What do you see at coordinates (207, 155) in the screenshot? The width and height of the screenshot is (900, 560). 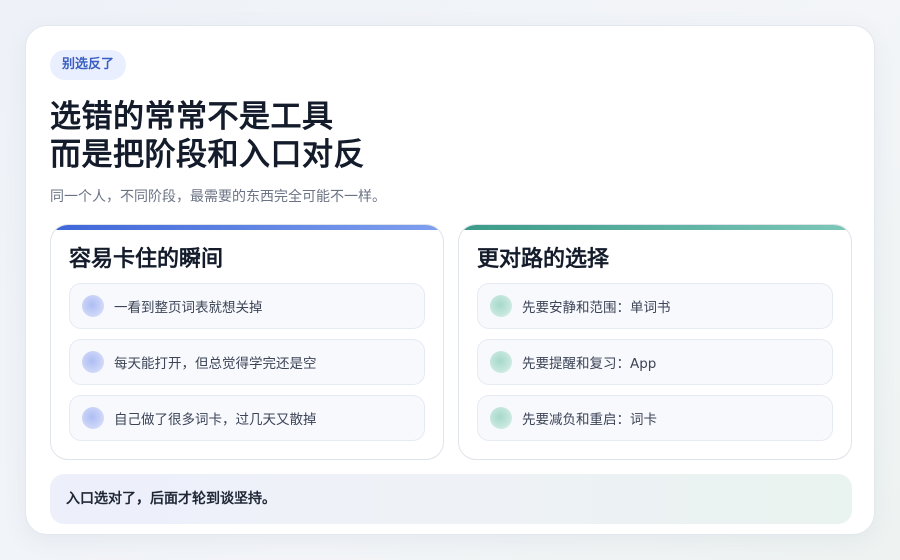 I see `page-title-line-2: 而是把阶段和入口对反` at bounding box center [207, 155].